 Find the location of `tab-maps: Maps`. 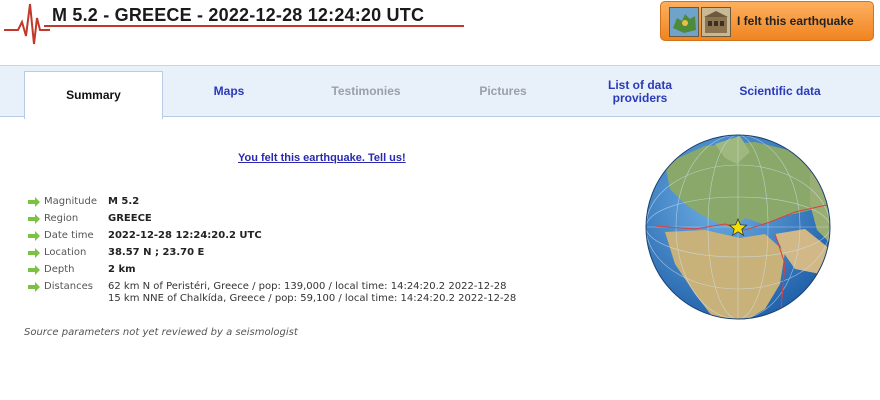

tab-maps: Maps is located at coordinates (229, 91).